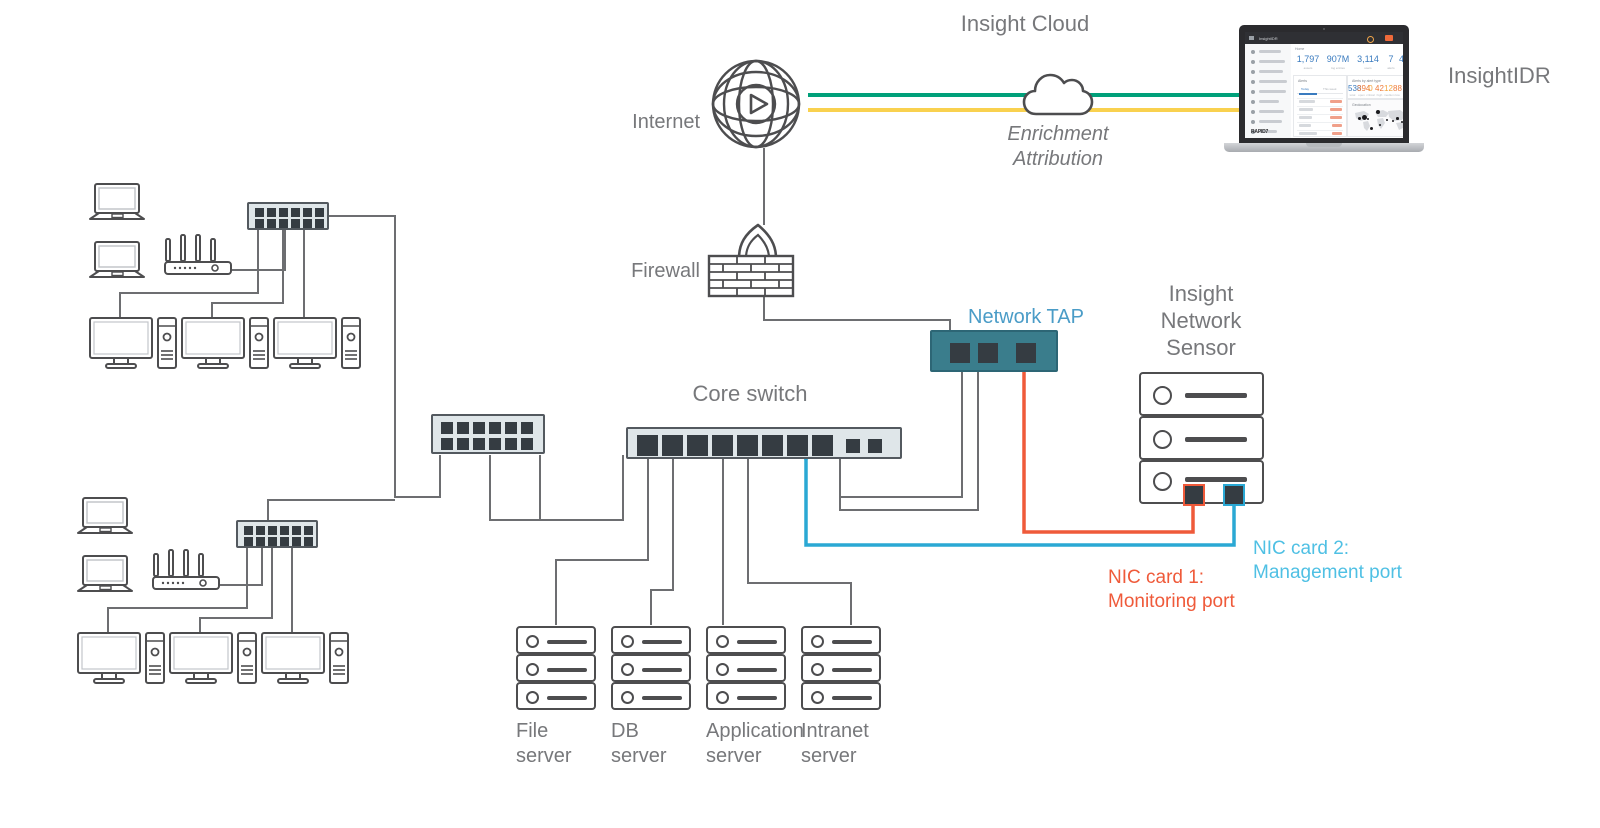 The width and height of the screenshot is (1600, 828). I want to click on label-firewall: Firewall, so click(665, 271).